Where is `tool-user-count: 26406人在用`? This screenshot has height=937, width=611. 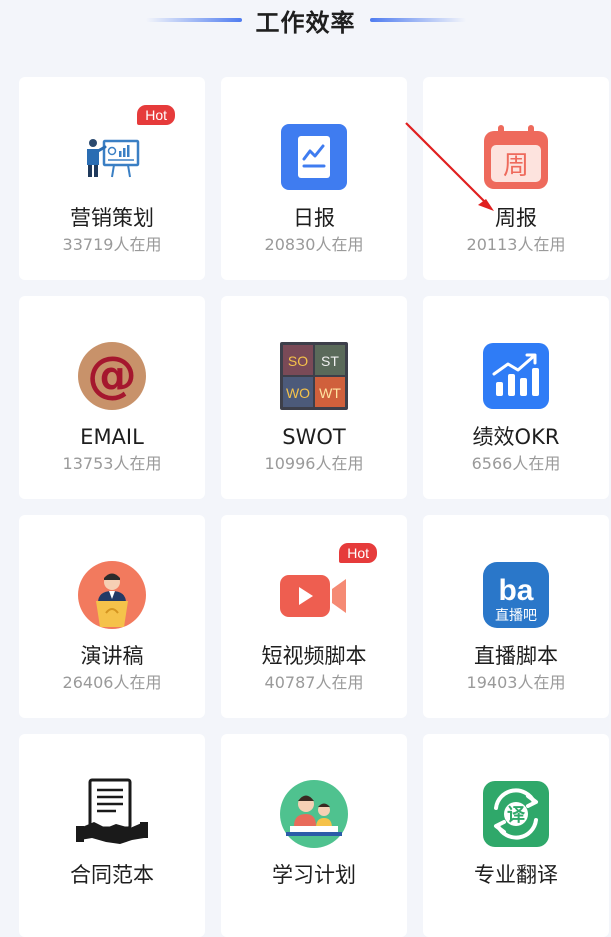
tool-user-count: 26406人在用 is located at coordinates (112, 682).